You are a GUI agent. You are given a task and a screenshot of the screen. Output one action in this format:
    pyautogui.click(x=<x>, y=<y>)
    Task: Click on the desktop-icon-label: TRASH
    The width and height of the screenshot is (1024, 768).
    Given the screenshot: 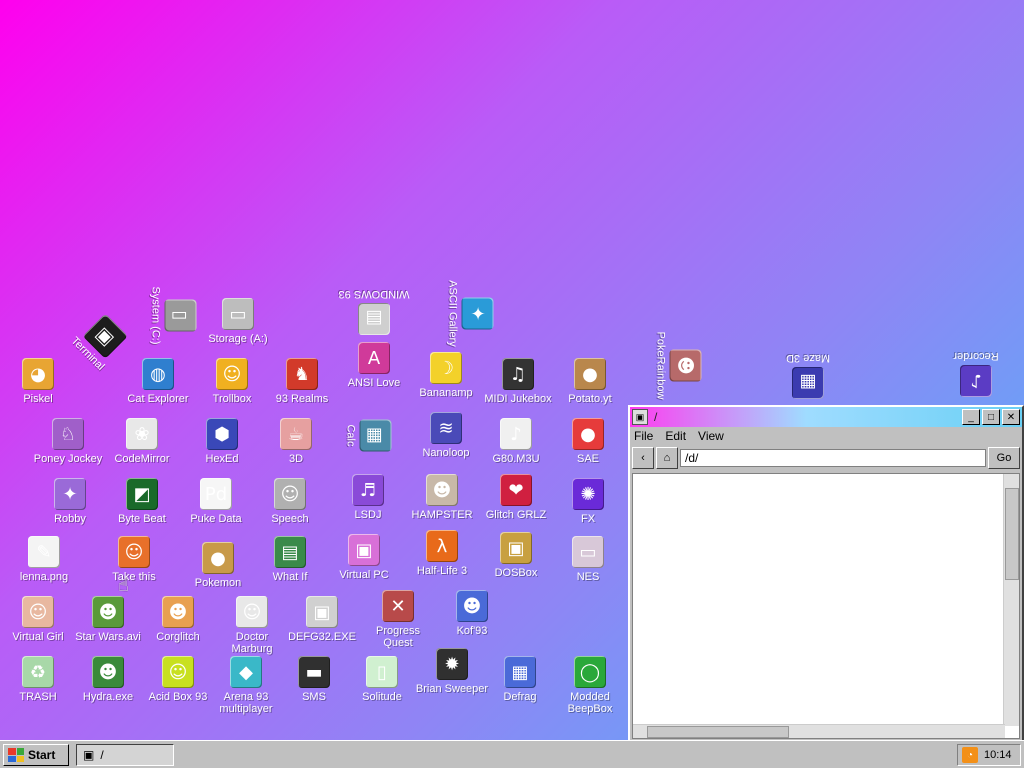 What is the action you would take?
    pyautogui.click(x=38, y=697)
    